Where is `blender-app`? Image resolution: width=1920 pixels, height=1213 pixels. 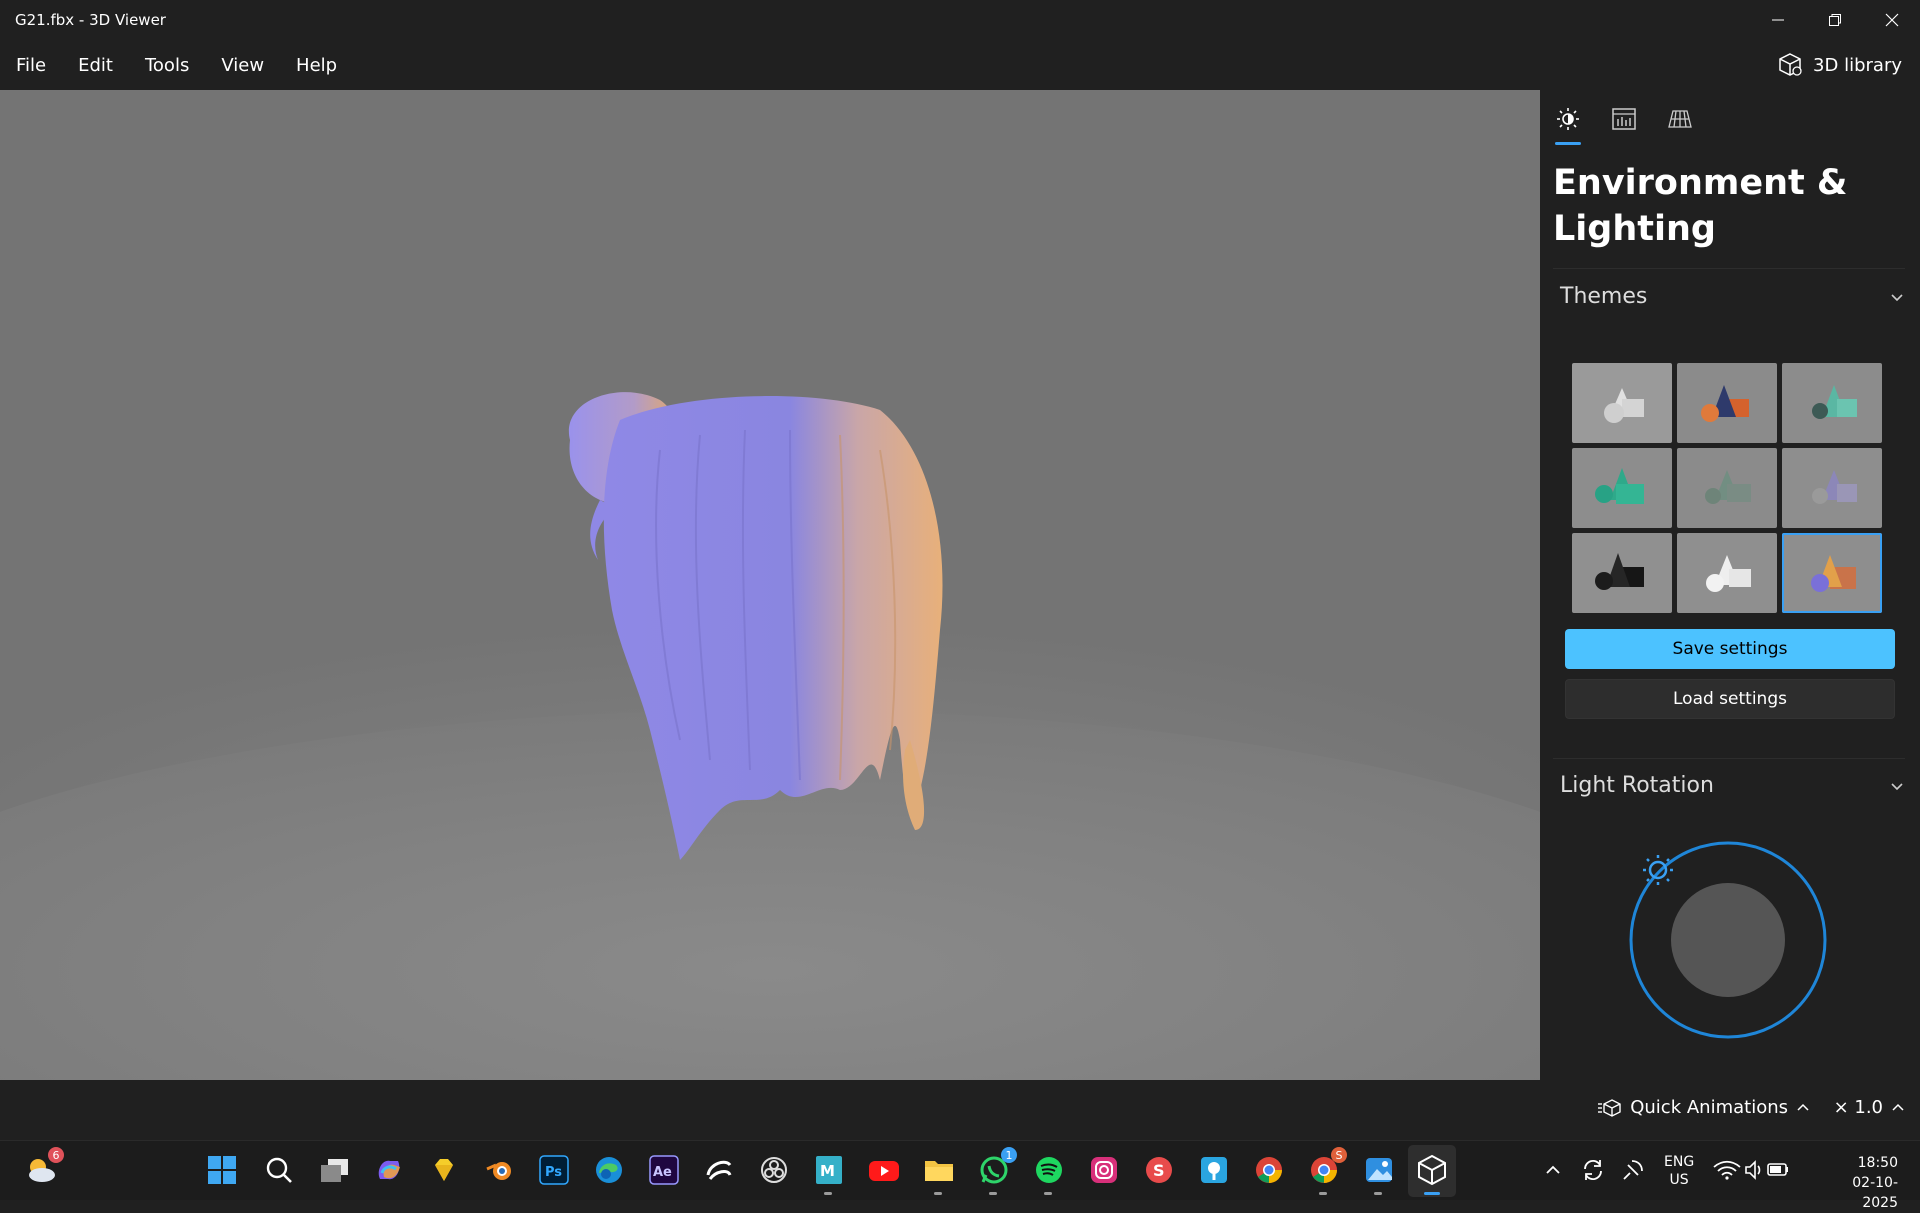
blender-app is located at coordinates (499, 1170).